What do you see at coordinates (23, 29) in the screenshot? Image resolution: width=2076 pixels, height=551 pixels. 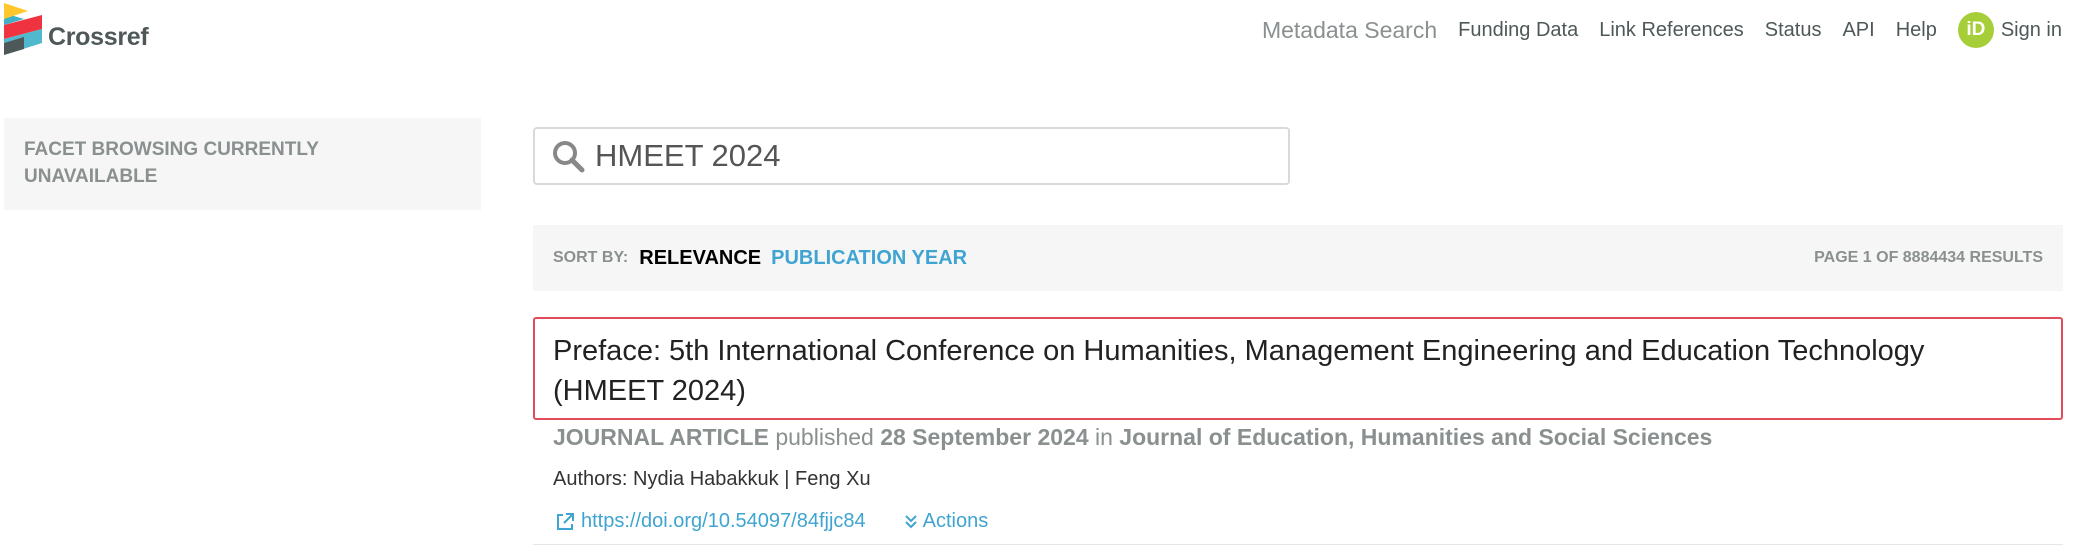 I see `crossref-logo-mark-icon` at bounding box center [23, 29].